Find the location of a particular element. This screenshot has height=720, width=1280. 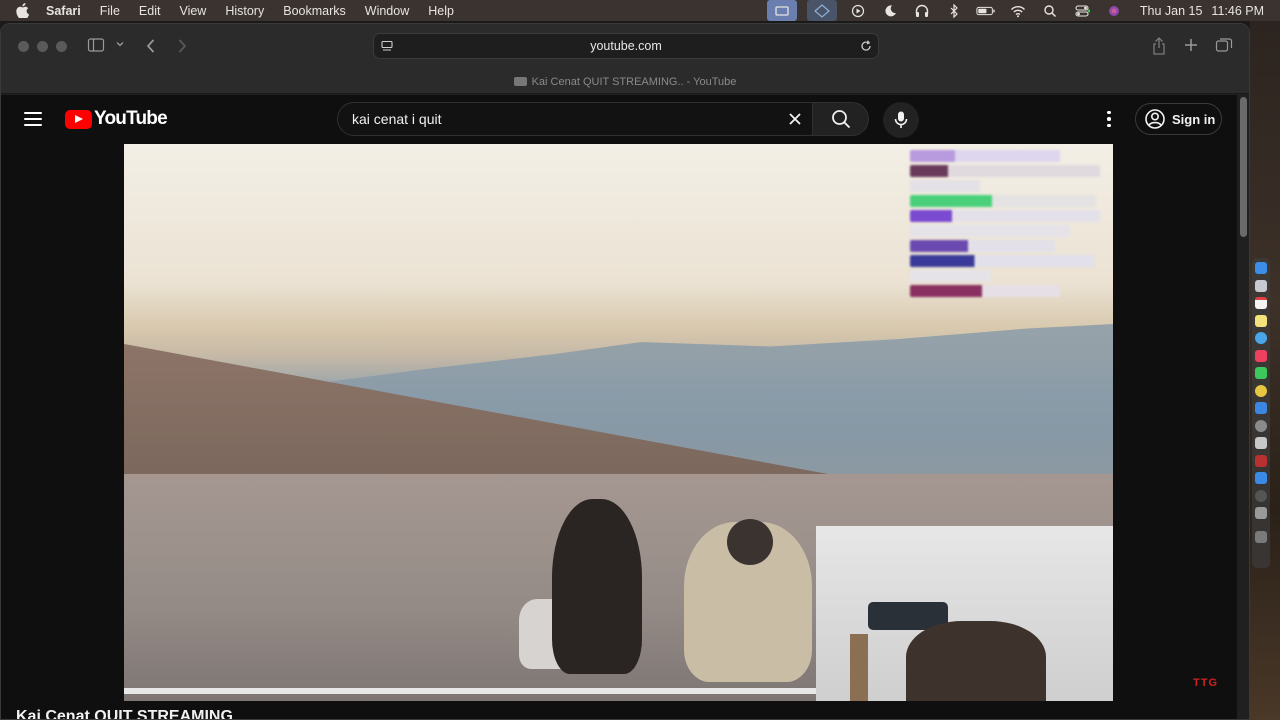

streamer-webcam-overlay is located at coordinates (964, 613).